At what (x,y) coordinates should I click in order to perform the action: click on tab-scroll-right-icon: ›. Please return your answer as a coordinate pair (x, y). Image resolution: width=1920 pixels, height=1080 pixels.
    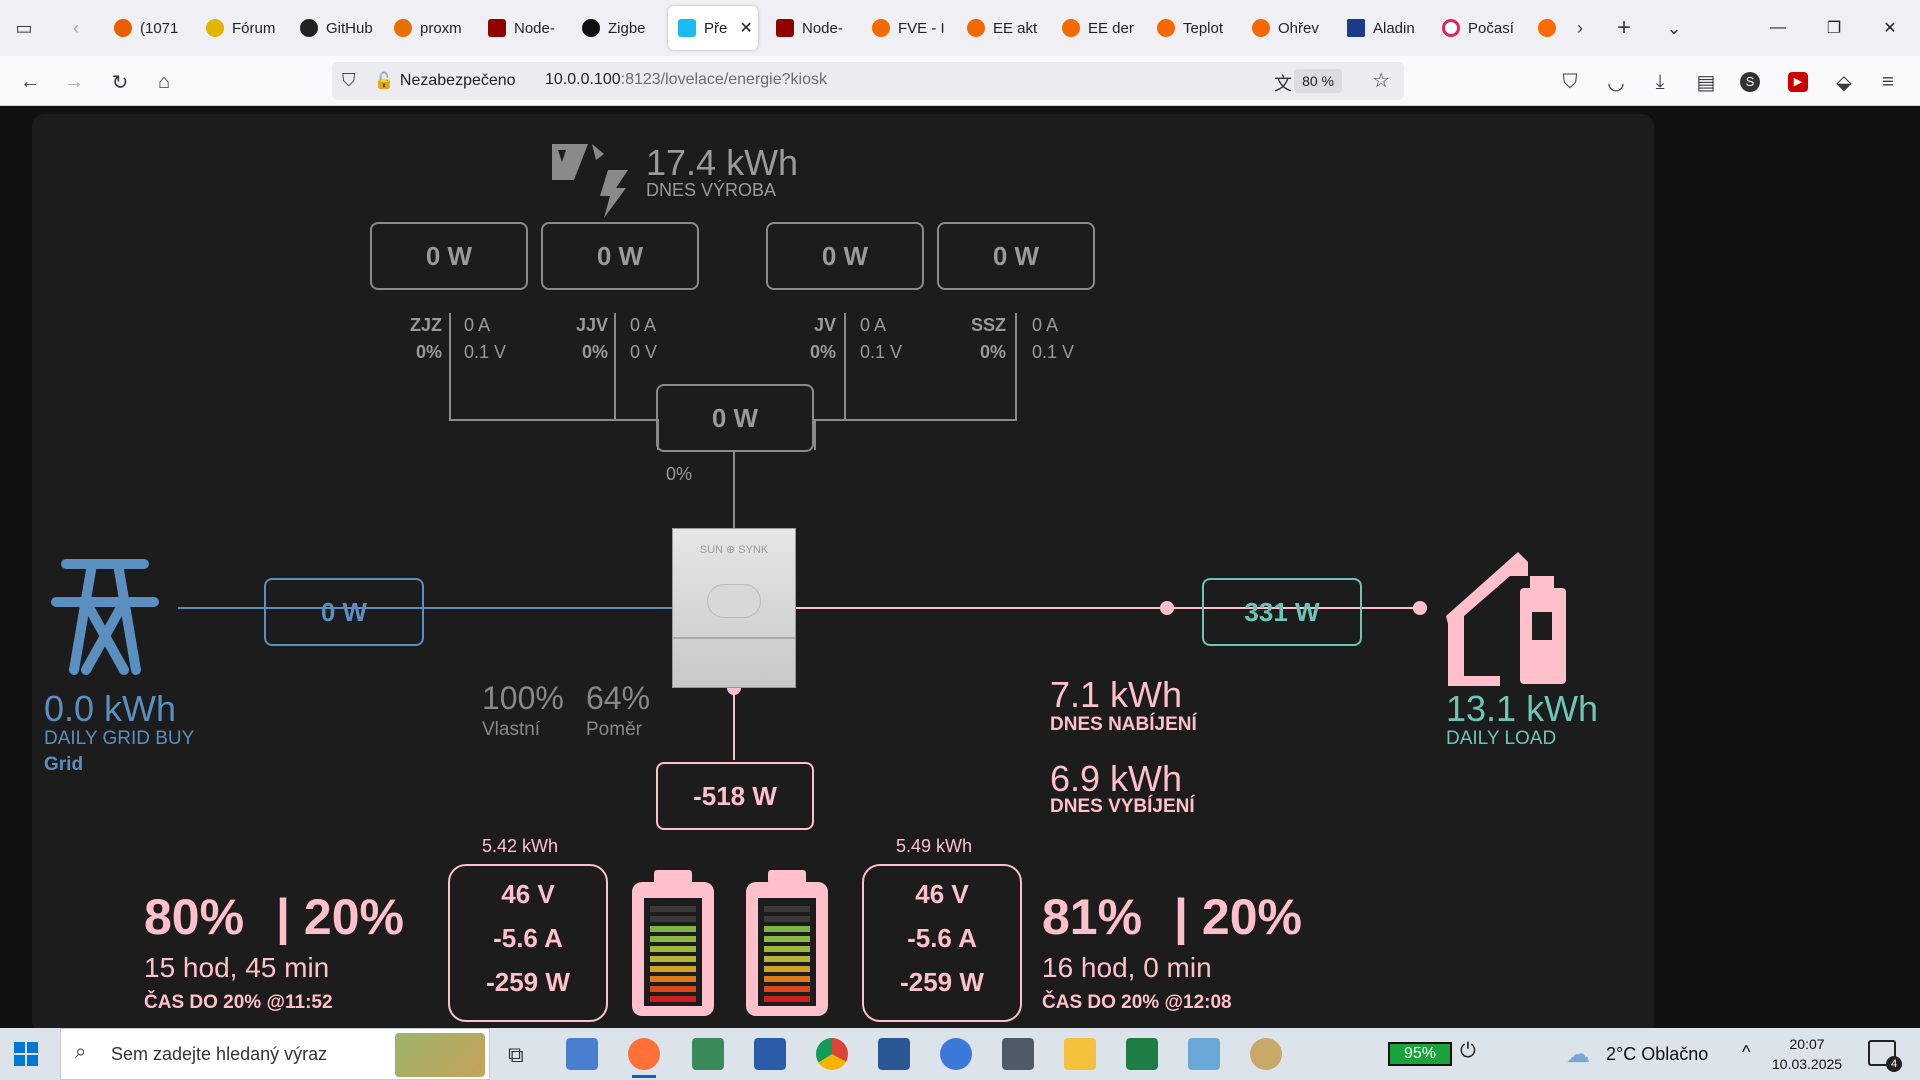
    Looking at the image, I should click on (1580, 28).